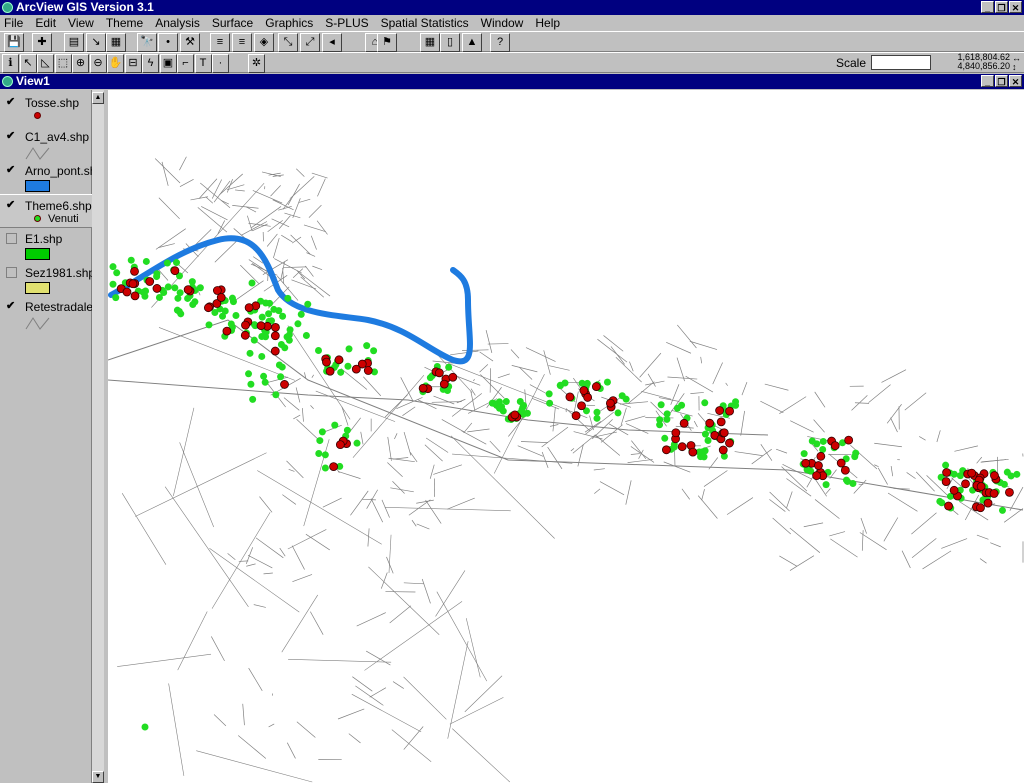 The image size is (1024, 783). I want to click on menu-edit: Edit, so click(45, 23).